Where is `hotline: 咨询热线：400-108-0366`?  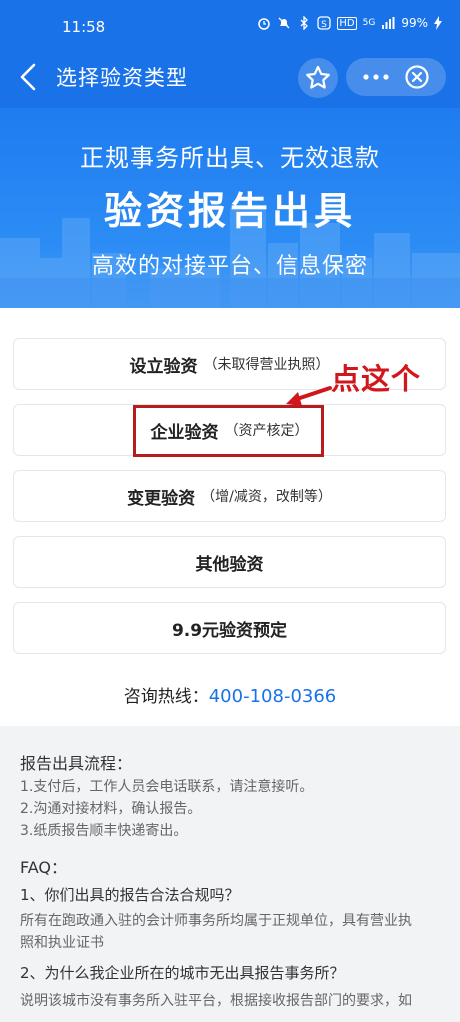
hotline: 咨询热线：400-108-0366 is located at coordinates (230, 694).